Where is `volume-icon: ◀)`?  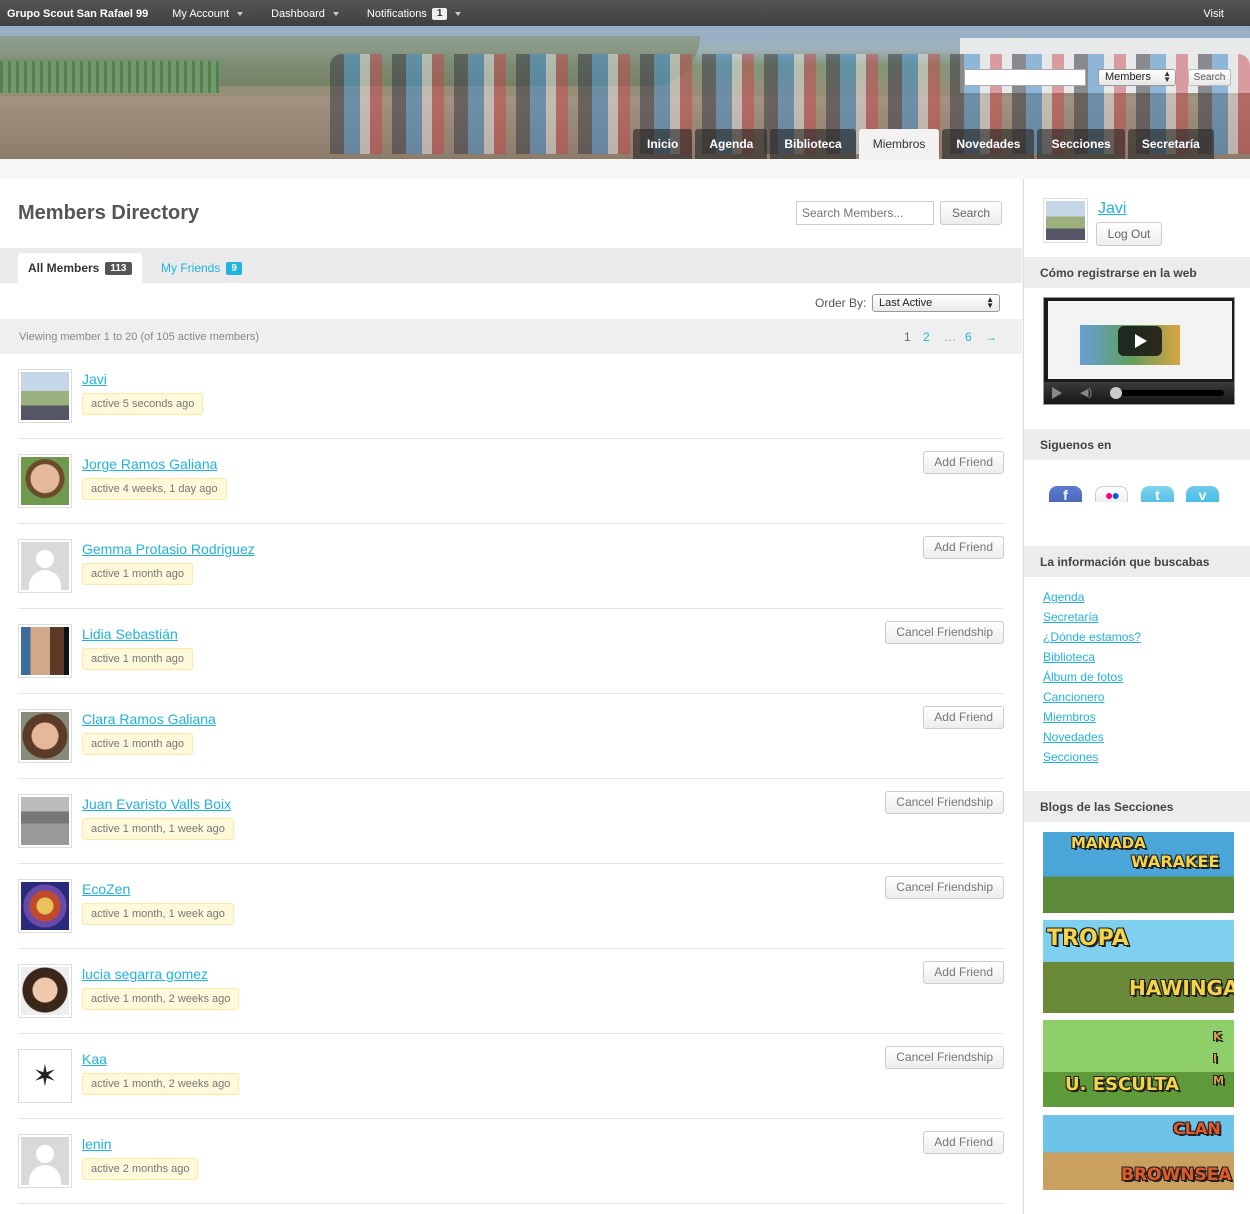
volume-icon: ◀) is located at coordinates (1086, 392).